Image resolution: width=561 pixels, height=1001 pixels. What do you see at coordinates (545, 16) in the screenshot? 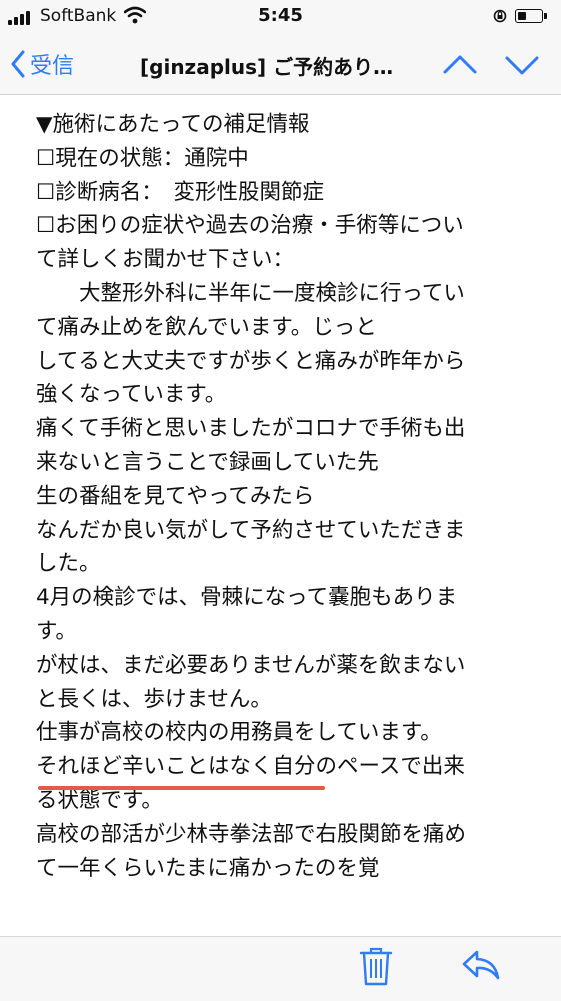
I see `battery-tip` at bounding box center [545, 16].